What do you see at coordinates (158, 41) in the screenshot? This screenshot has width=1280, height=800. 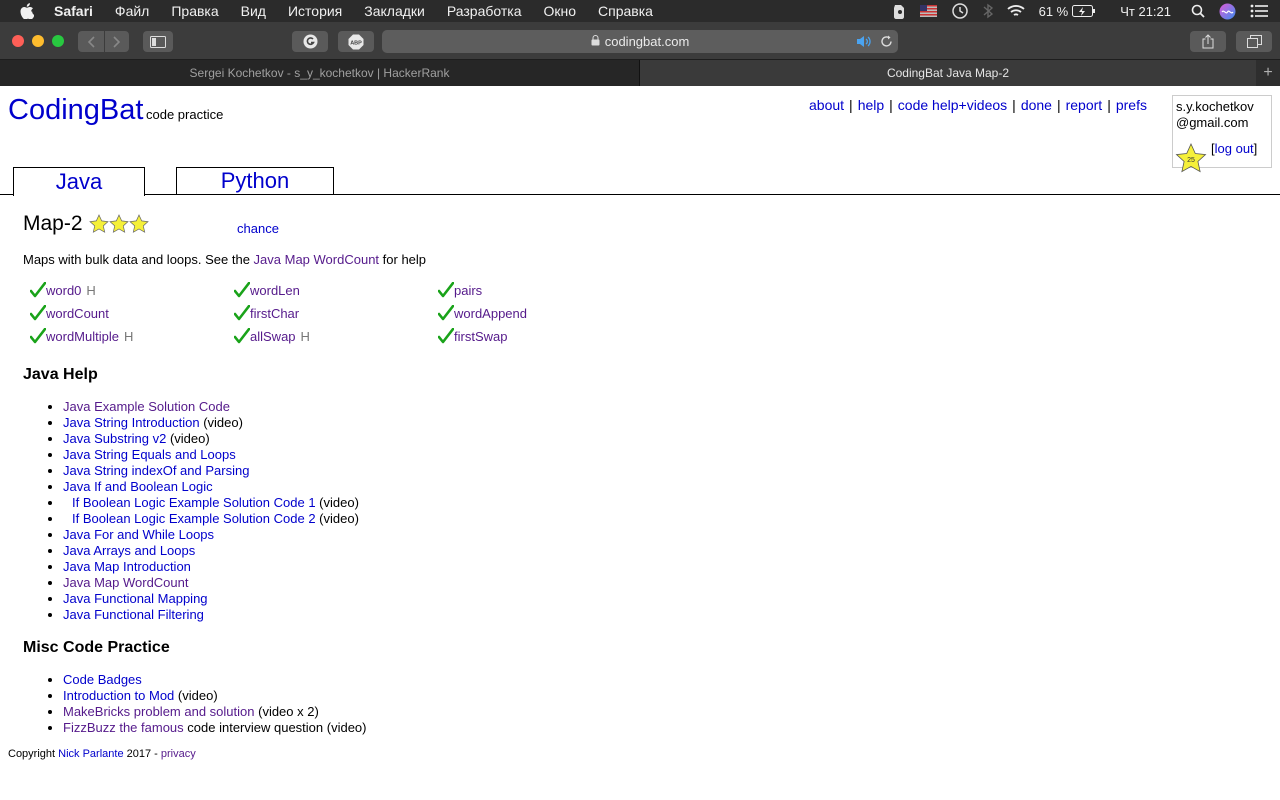 I see `sidebar-toggle-icon` at bounding box center [158, 41].